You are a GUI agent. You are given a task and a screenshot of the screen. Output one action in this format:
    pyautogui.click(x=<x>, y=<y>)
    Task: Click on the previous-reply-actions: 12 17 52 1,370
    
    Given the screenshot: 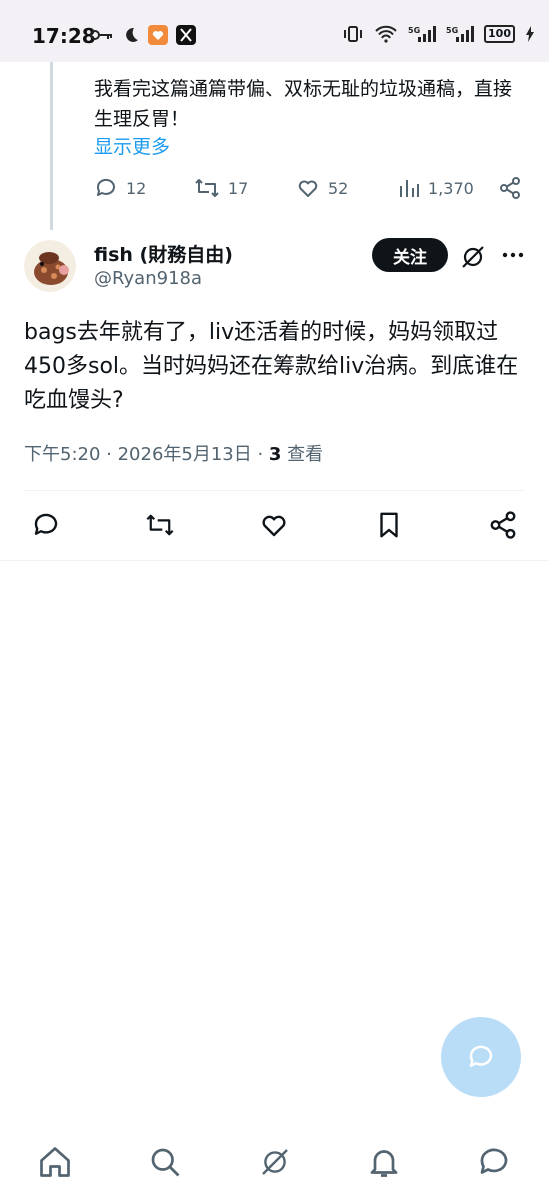 What is the action you would take?
    pyautogui.click(x=312, y=192)
    